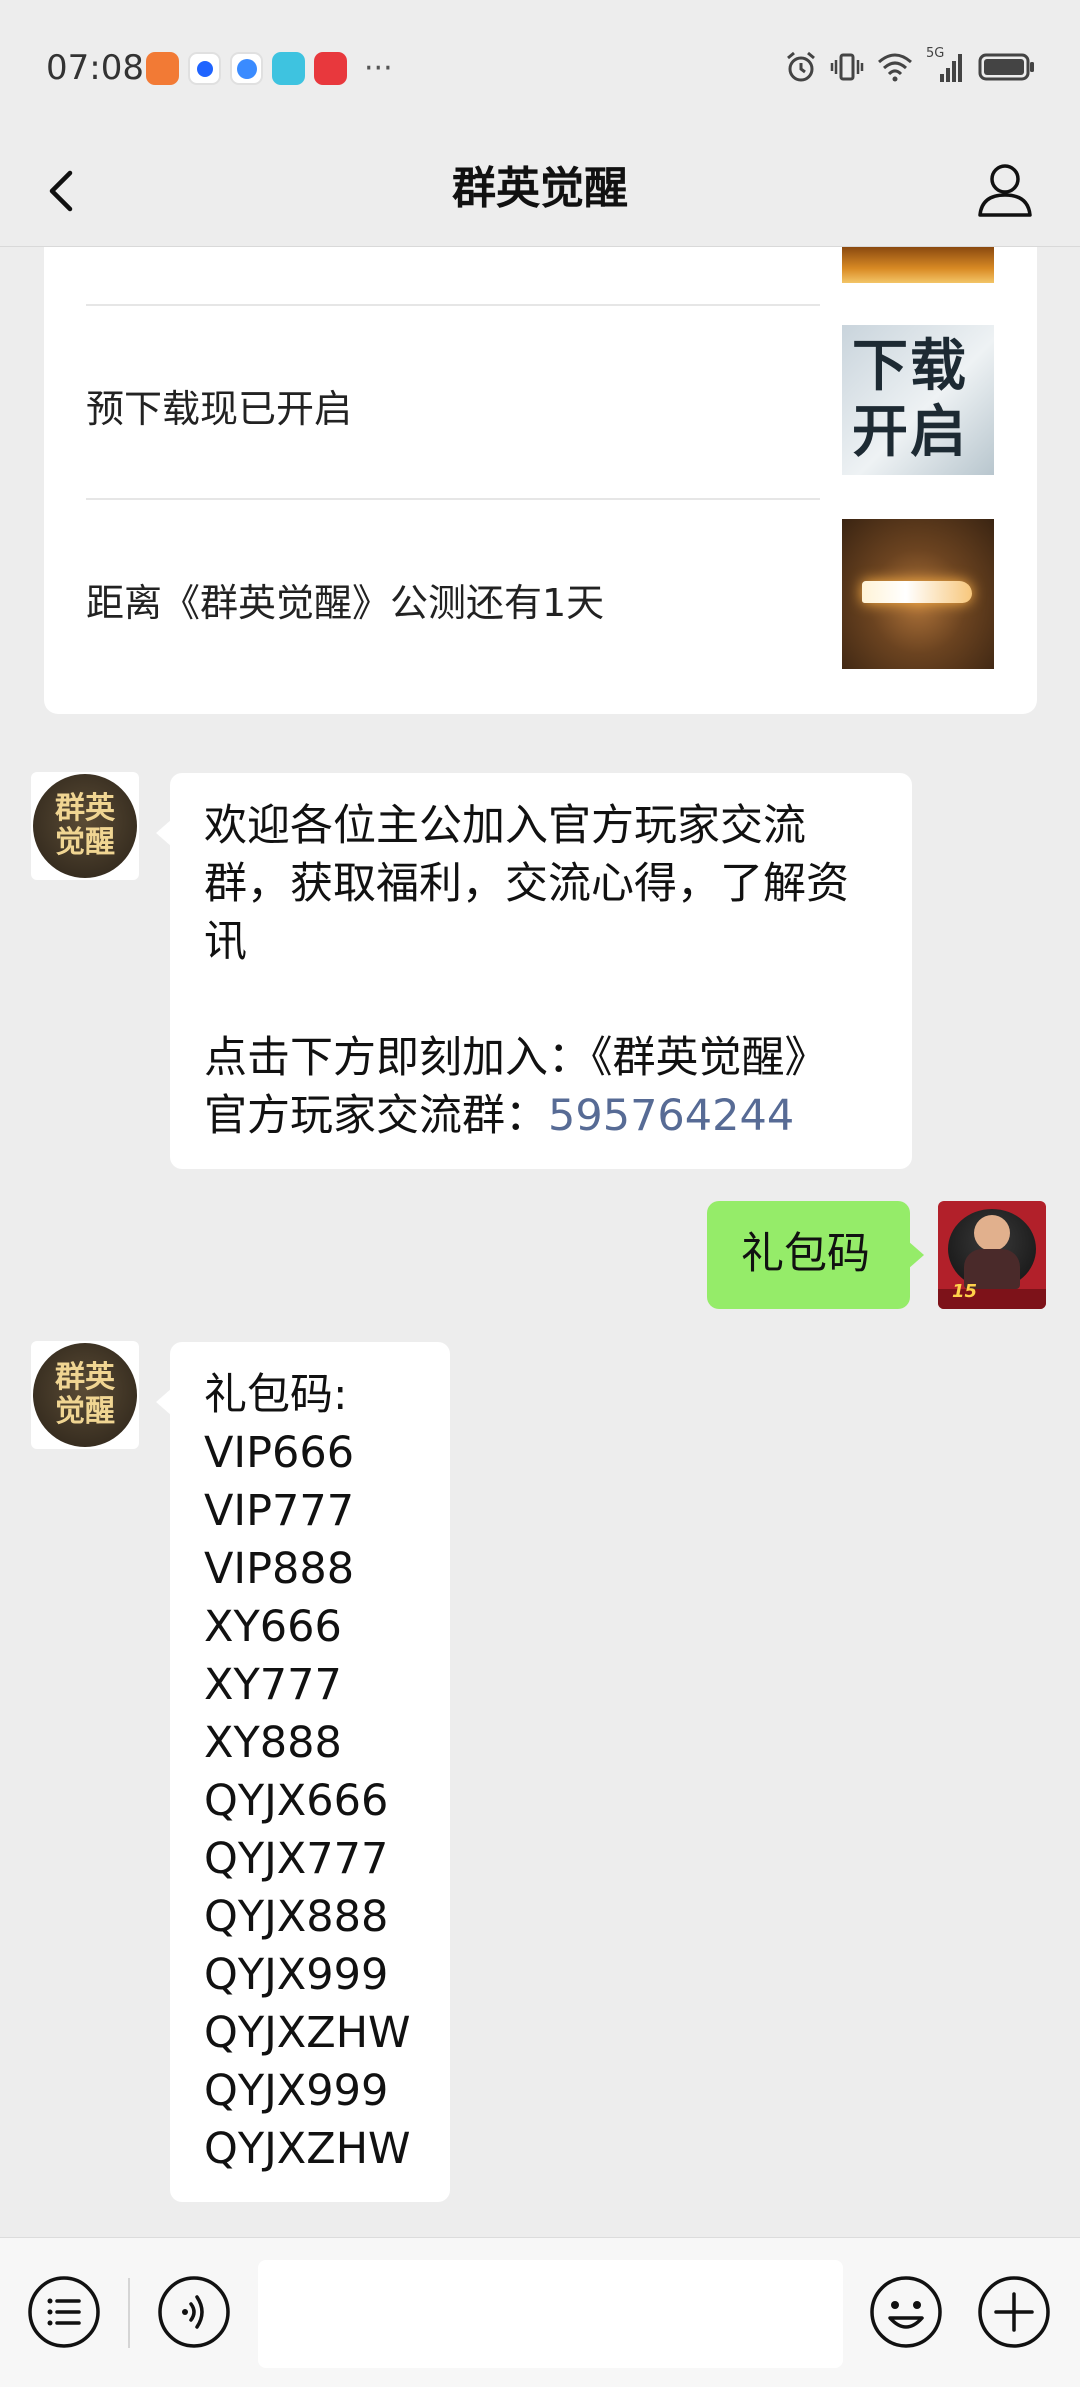 The height and width of the screenshot is (2387, 1080). I want to click on article-item-countdown: 距离《群英觉醒》公测还有1天, so click(453, 595).